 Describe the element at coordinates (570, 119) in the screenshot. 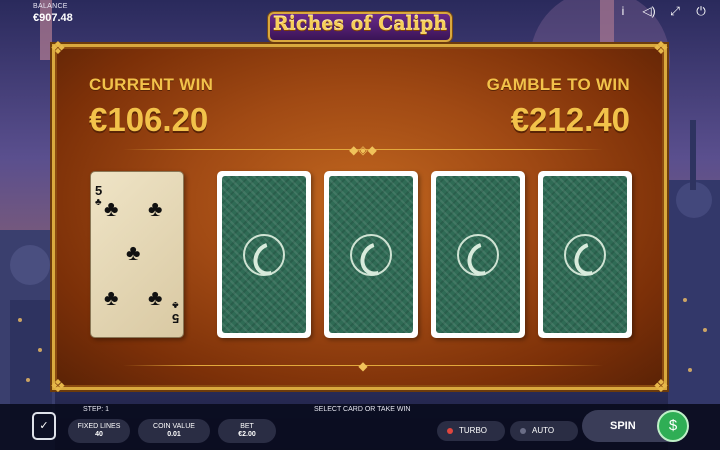

I see `gamble-to-win-value: €212.40` at that location.